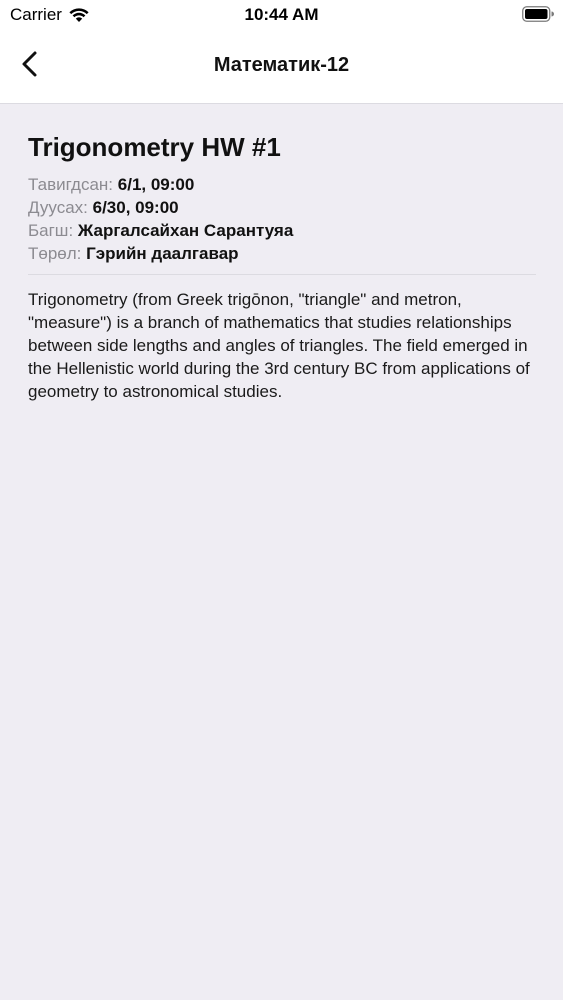 The height and width of the screenshot is (1000, 563). Describe the element at coordinates (282, 207) in the screenshot. I see `meta-due: Дуусах: 6/30, 09:00` at that location.